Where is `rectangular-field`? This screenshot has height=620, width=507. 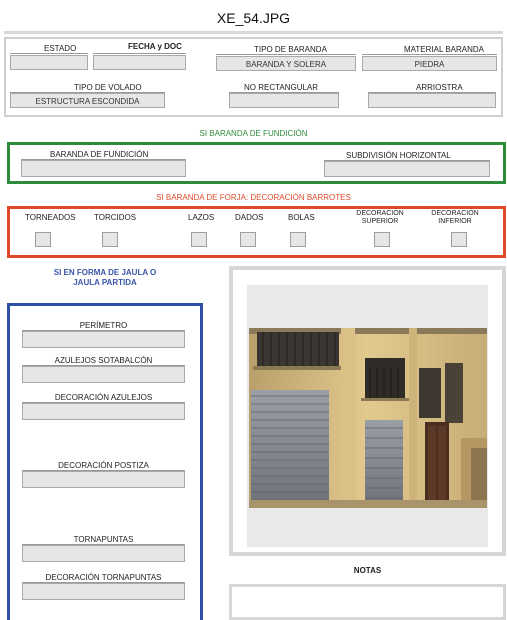 rectangular-field is located at coordinates (284, 100).